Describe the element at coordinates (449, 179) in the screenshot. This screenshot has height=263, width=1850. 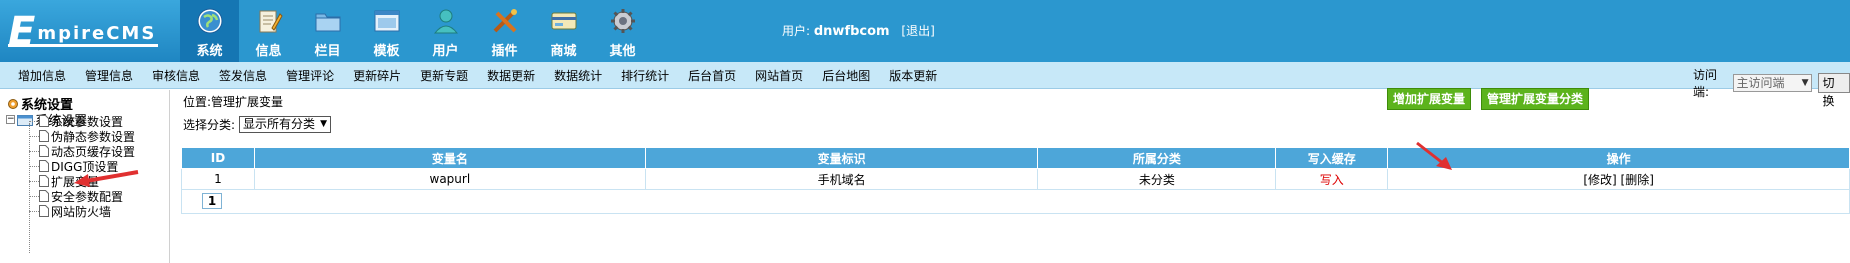
I see `cell-var-name: wapurl` at that location.